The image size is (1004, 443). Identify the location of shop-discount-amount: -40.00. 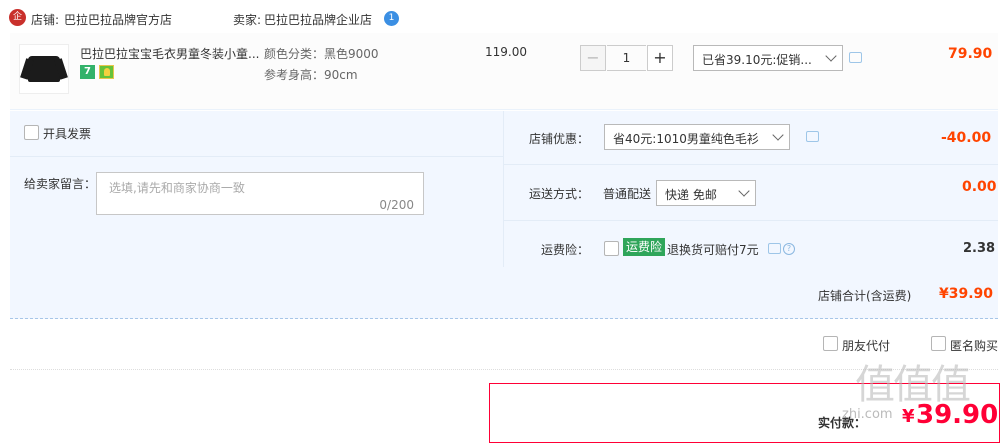
(966, 138).